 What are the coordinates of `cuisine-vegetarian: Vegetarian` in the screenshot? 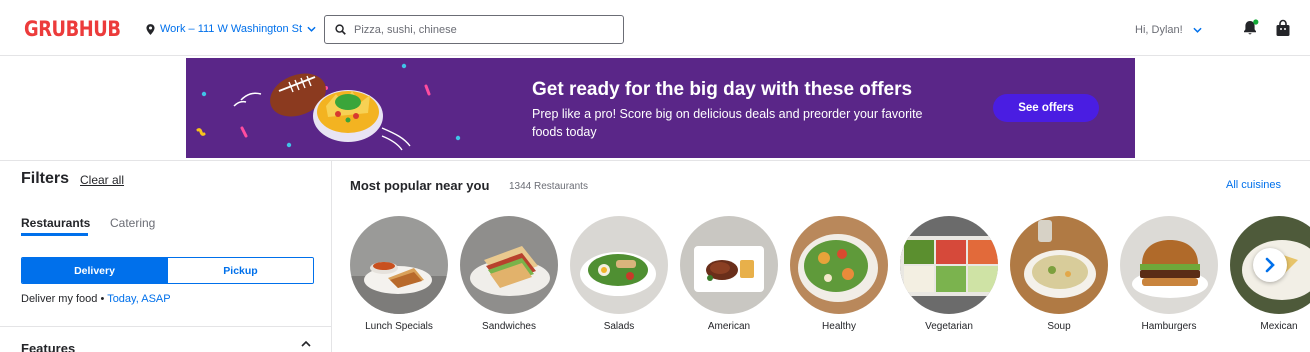 It's located at (949, 274).